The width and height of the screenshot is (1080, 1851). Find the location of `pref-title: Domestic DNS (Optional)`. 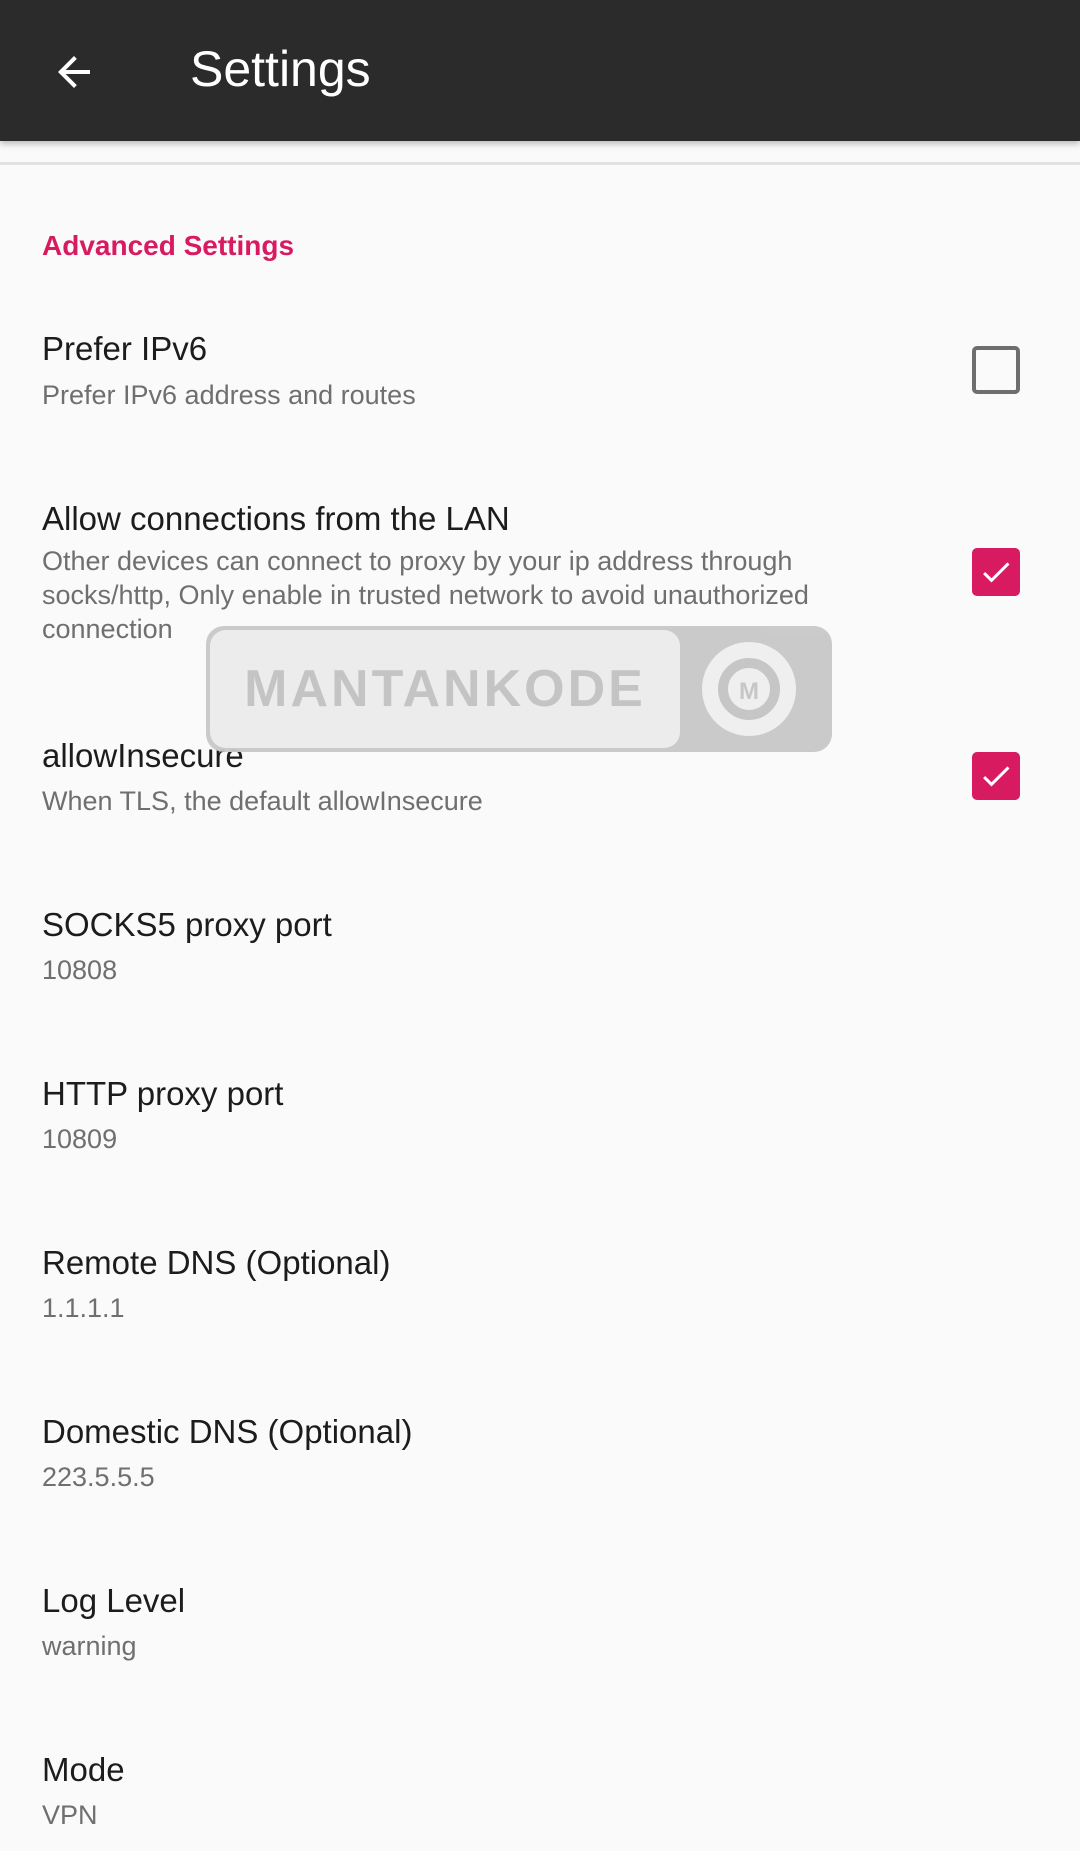

pref-title: Domestic DNS (Optional) is located at coordinates (227, 1431).